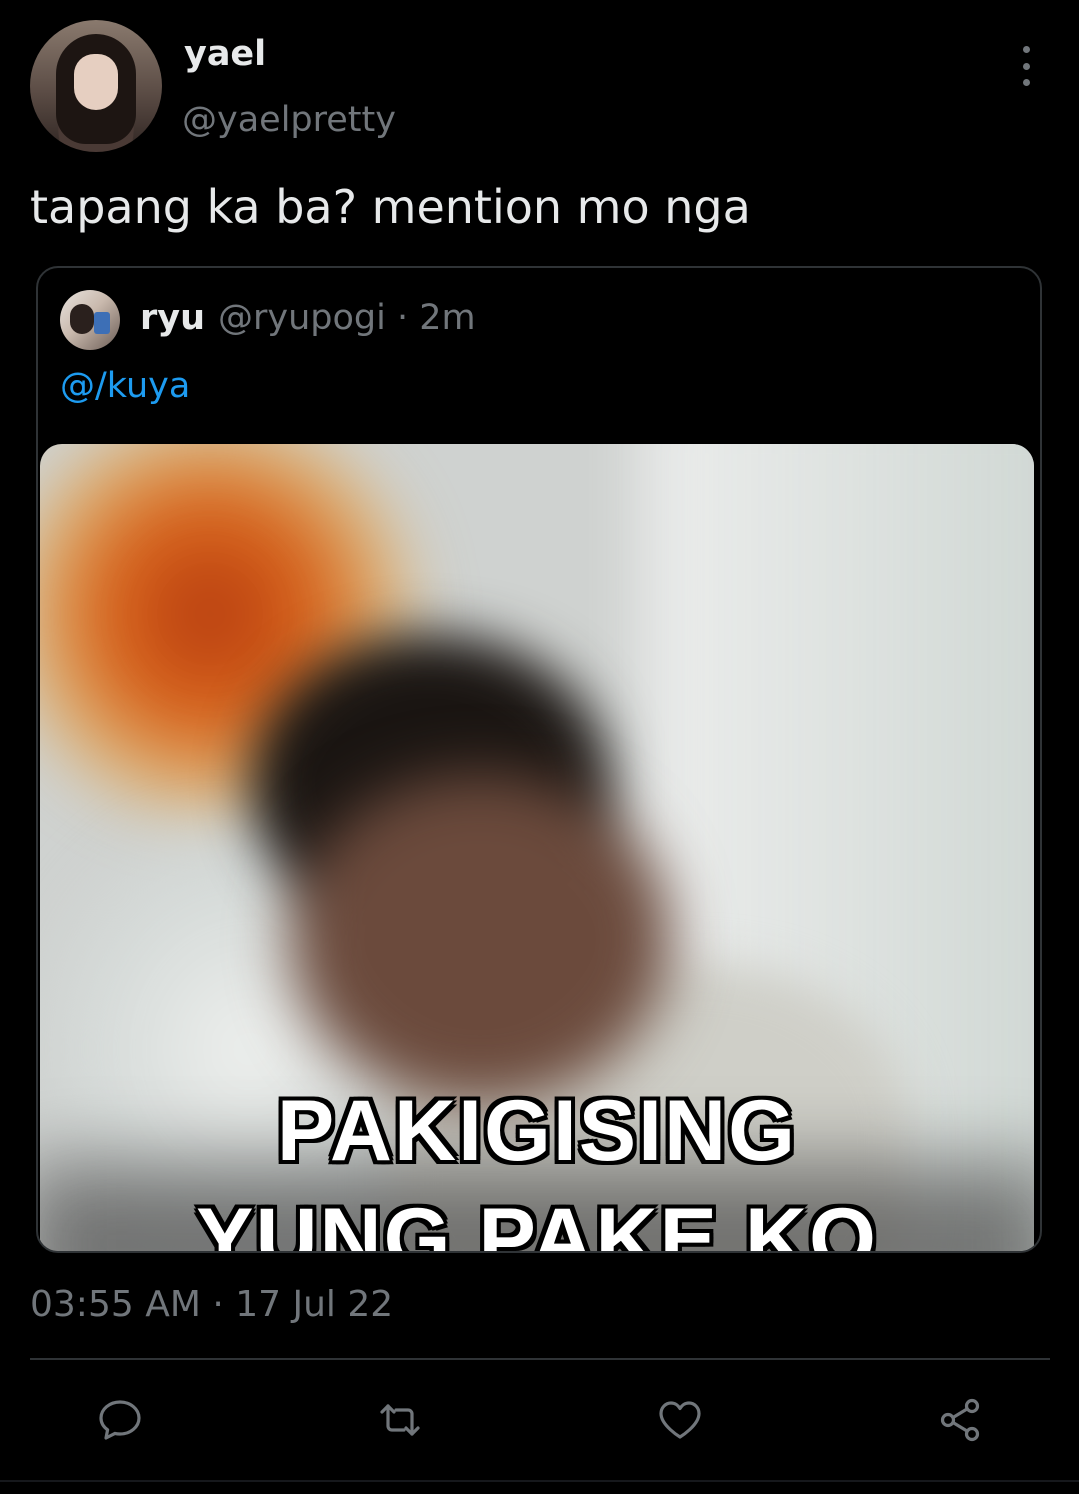 This screenshot has width=1079, height=1494. I want to click on heart-icon, so click(680, 1420).